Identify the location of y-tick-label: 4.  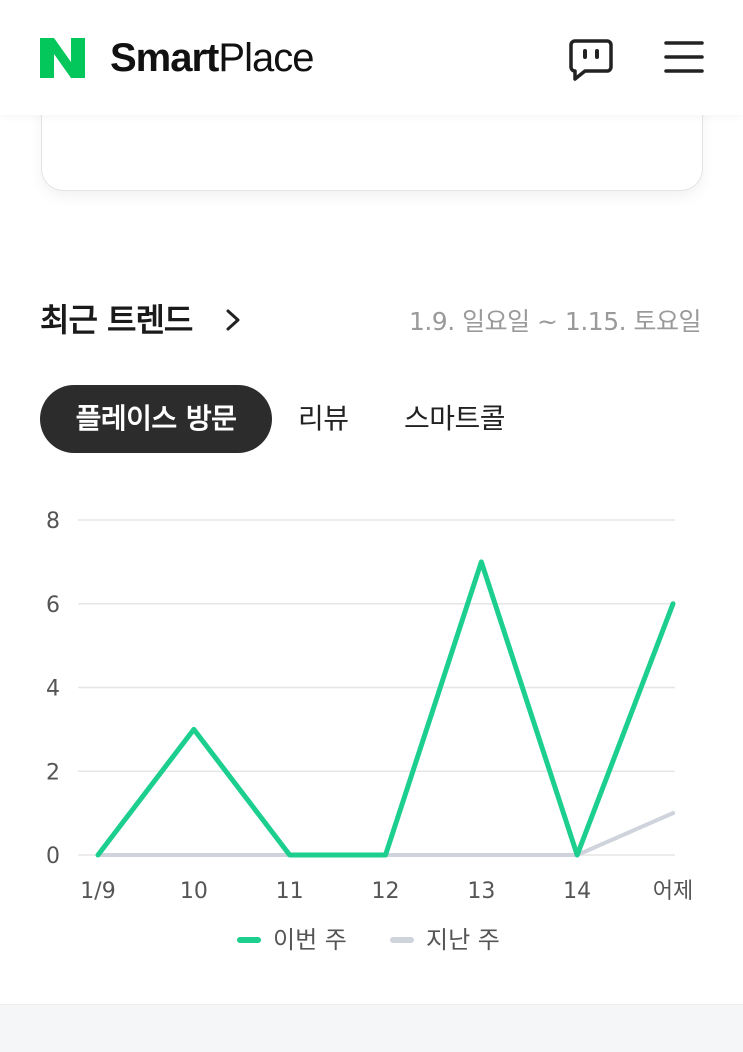
(53, 689).